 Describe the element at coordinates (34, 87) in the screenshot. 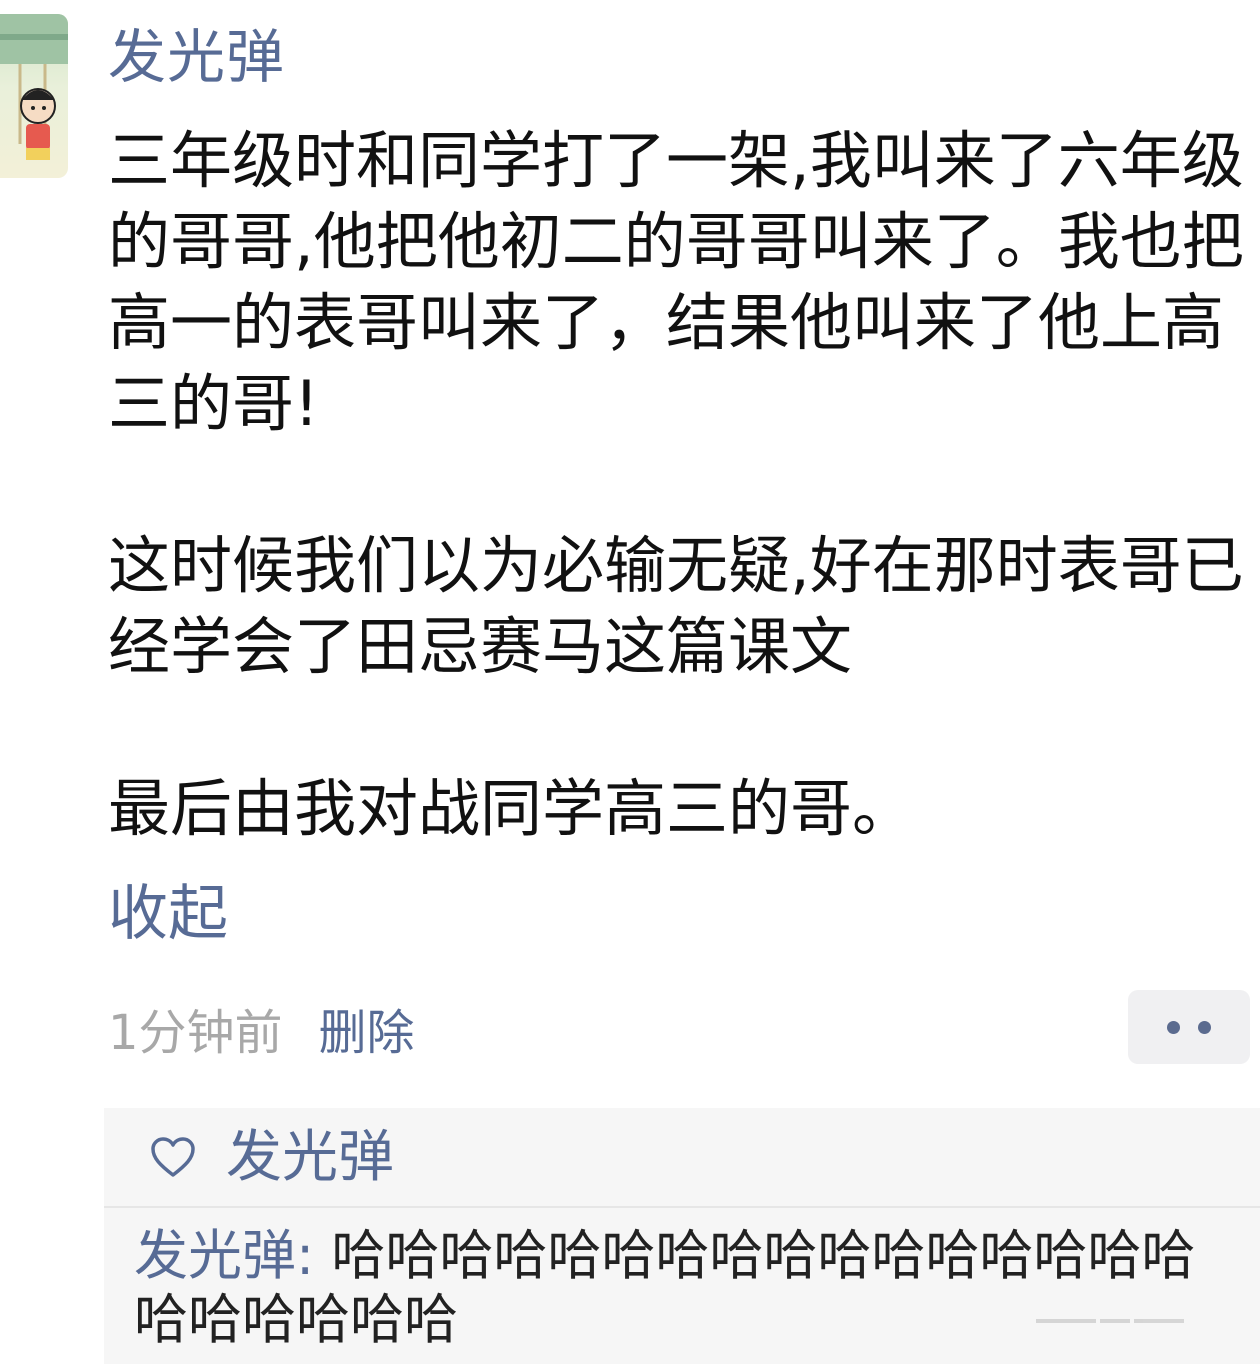

I see `cartoon-avatar-icon` at that location.